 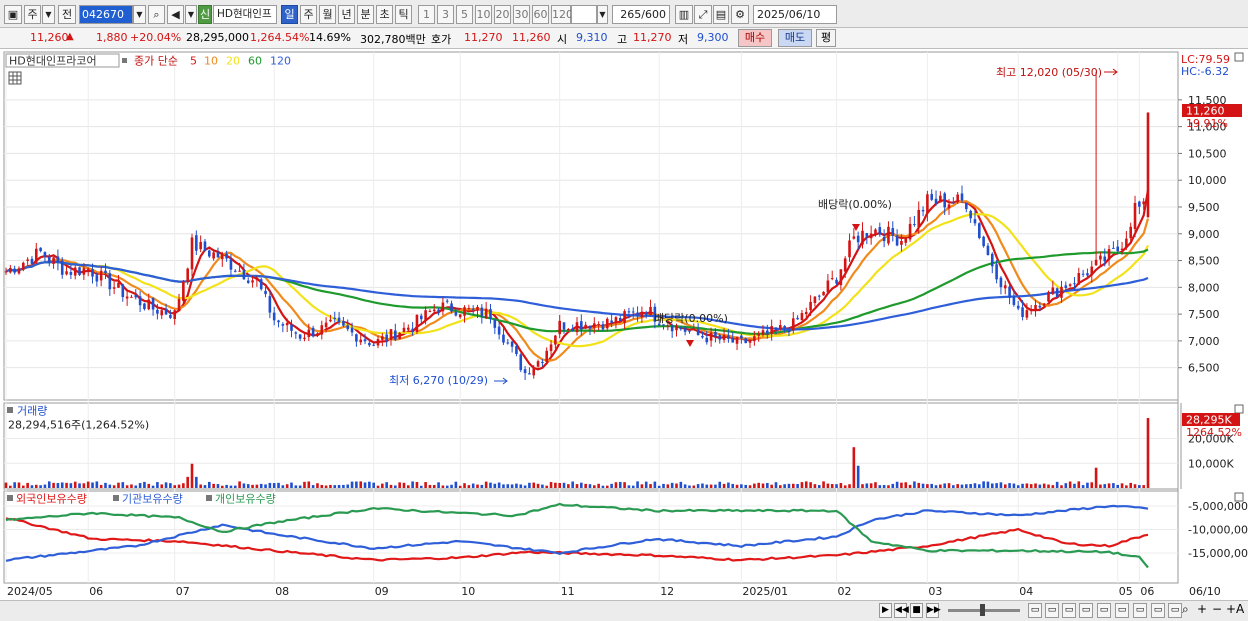 I want to click on price-panel-close-icon, so click(x=1239, y=57).